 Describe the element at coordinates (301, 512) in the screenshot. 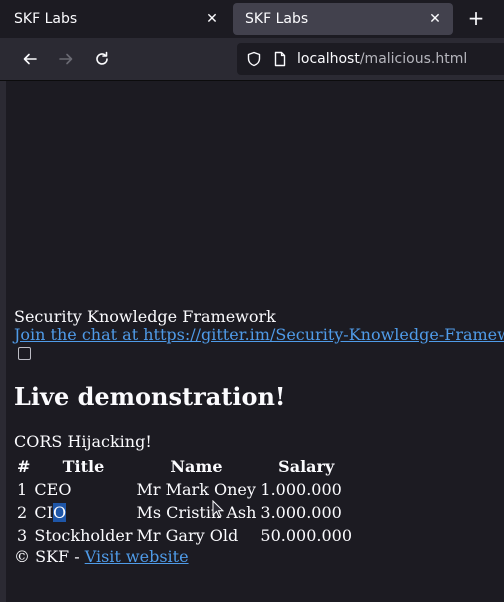

I see `row-salary: 3.000.000` at that location.